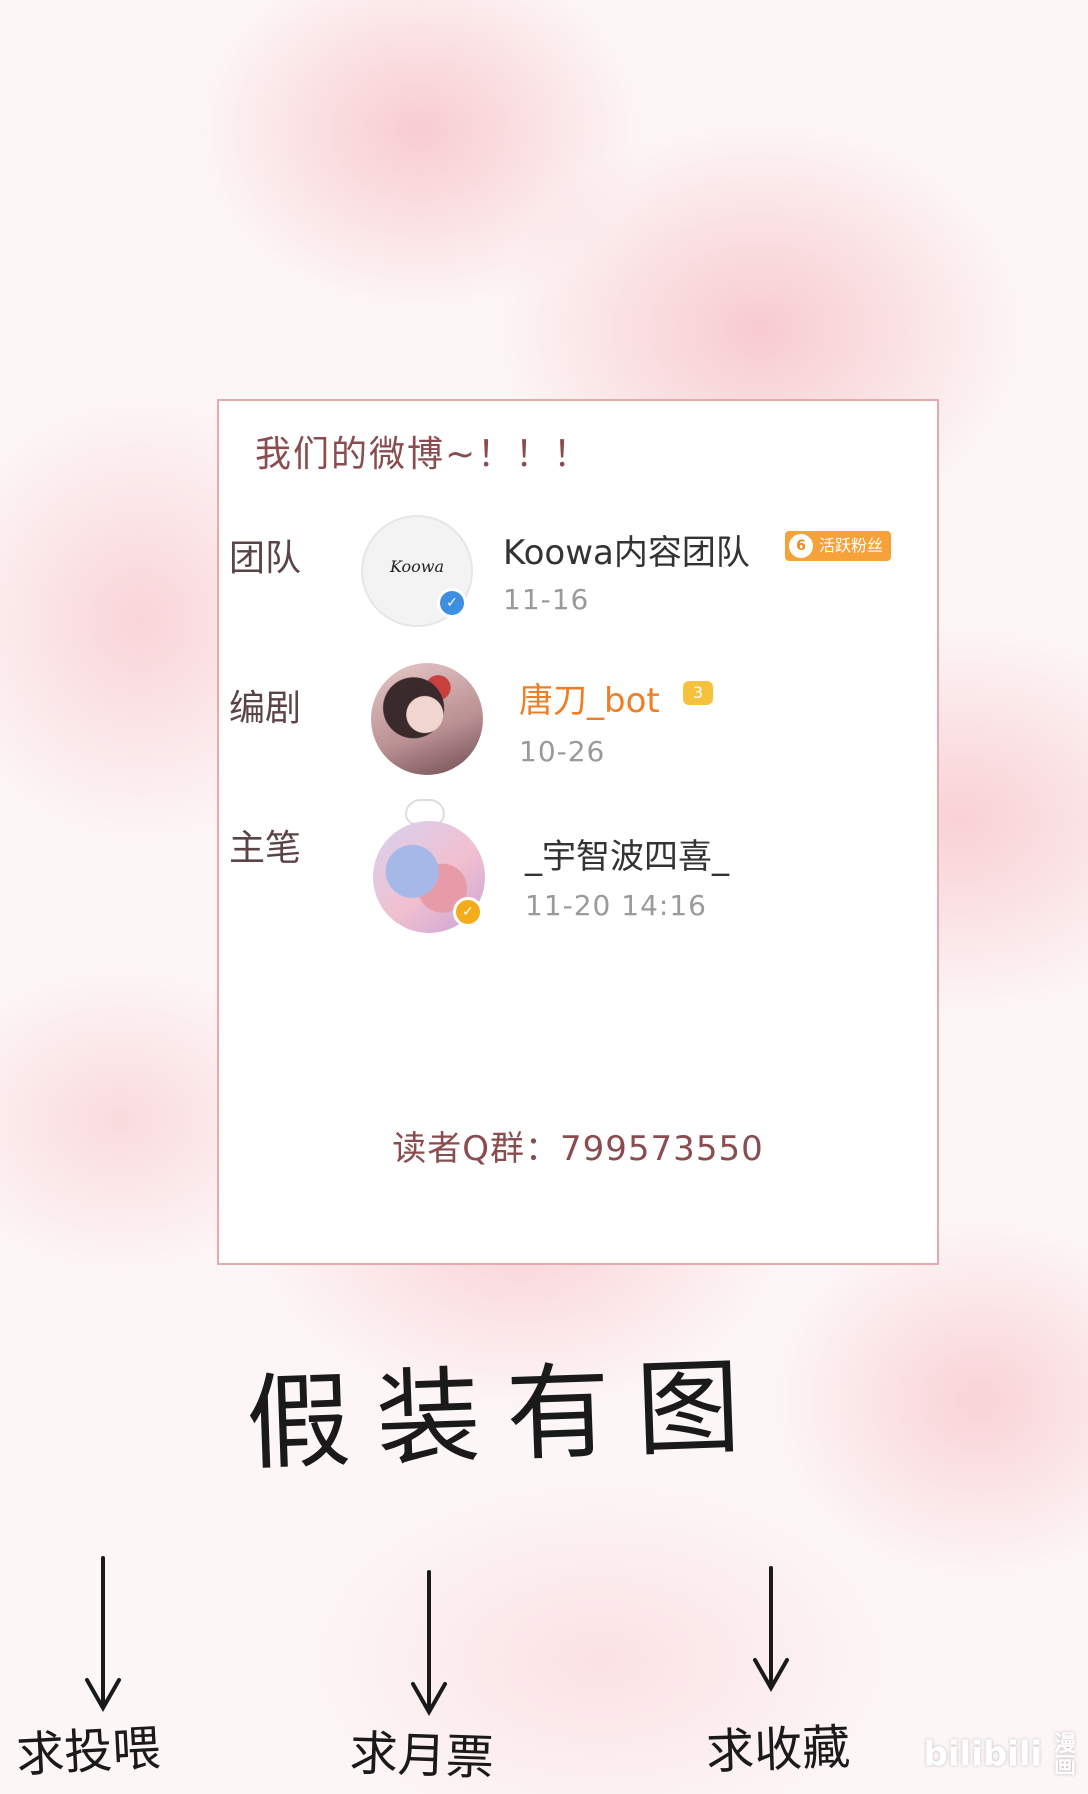  What do you see at coordinates (265, 708) in the screenshot?
I see `row-label-writer: 编剧` at bounding box center [265, 708].